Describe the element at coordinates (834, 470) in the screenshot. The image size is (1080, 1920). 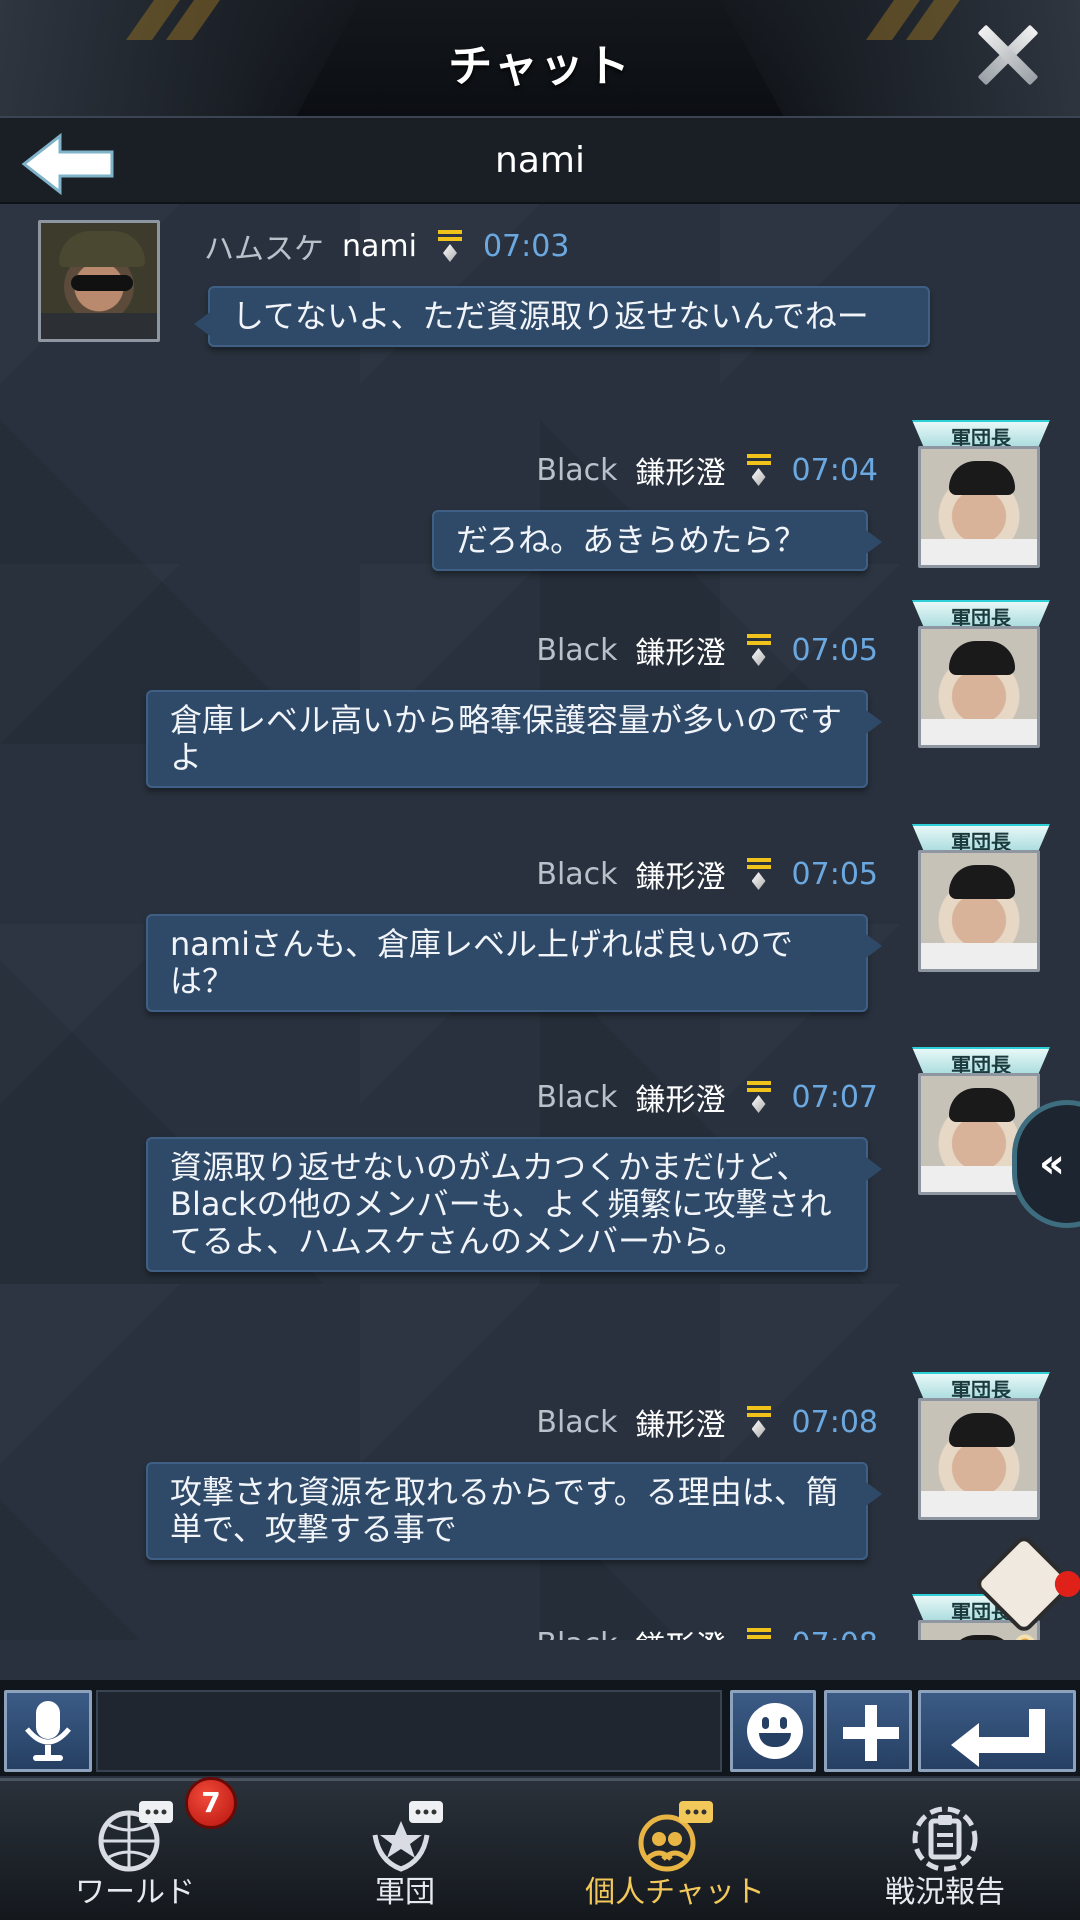
I see `message-time: 07:04` at that location.